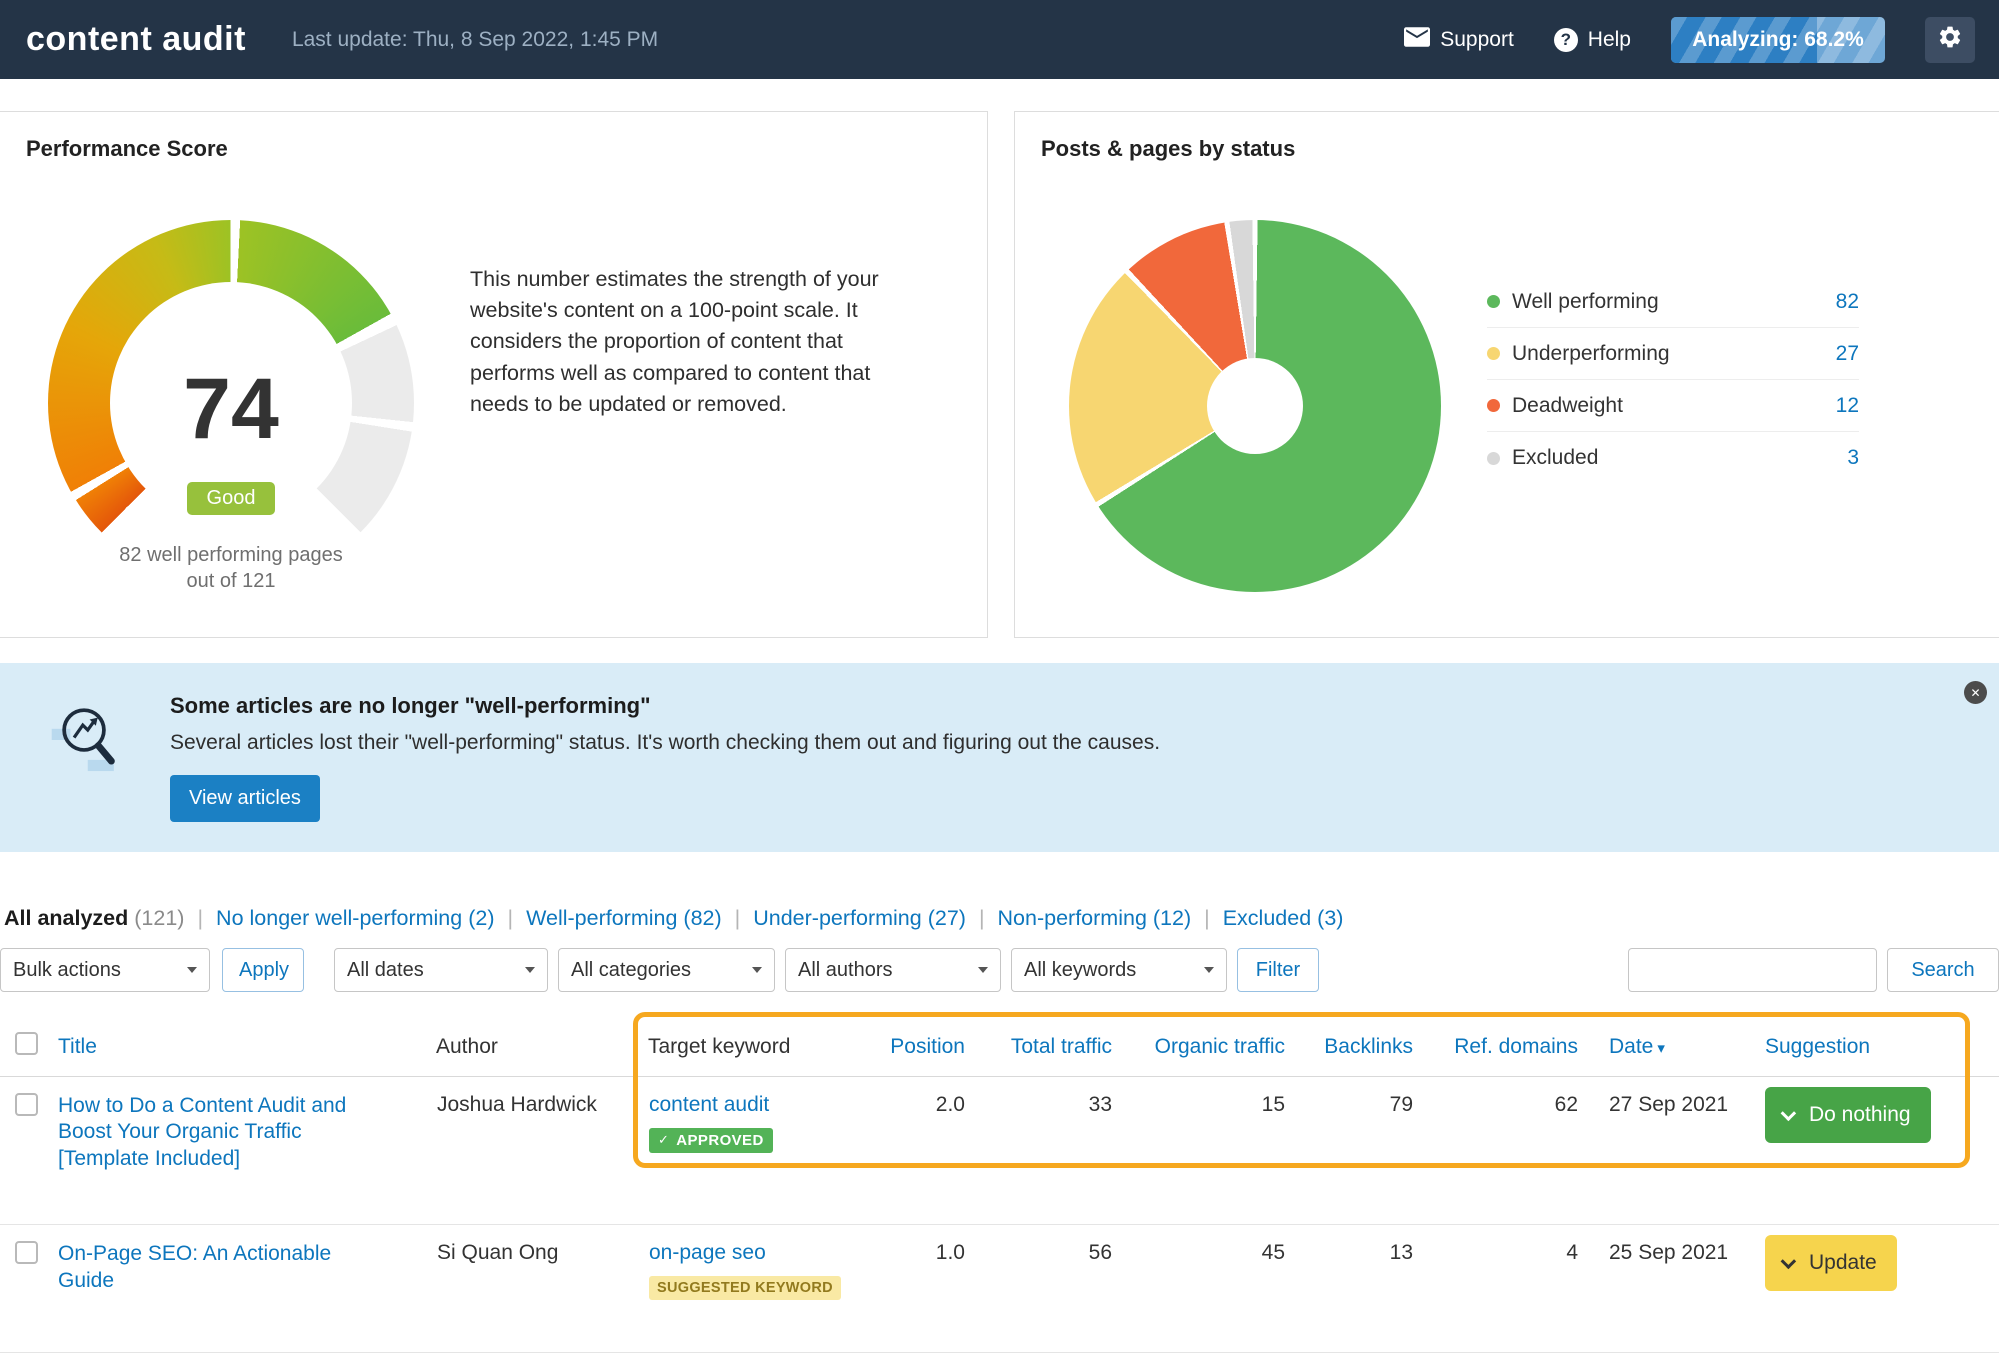 Image resolution: width=1999 pixels, height=1353 pixels. Describe the element at coordinates (1874, 1048) in the screenshot. I see `column-header-suggestion: Suggestion` at that location.